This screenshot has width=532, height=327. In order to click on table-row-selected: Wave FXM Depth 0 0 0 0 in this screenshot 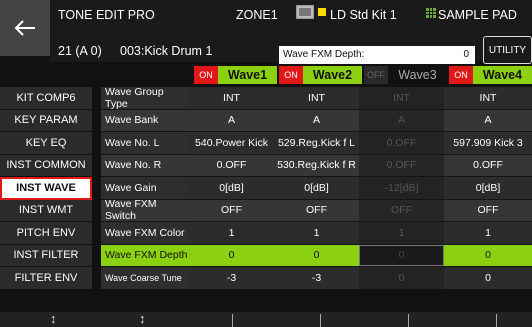, I will do `click(316, 255)`.